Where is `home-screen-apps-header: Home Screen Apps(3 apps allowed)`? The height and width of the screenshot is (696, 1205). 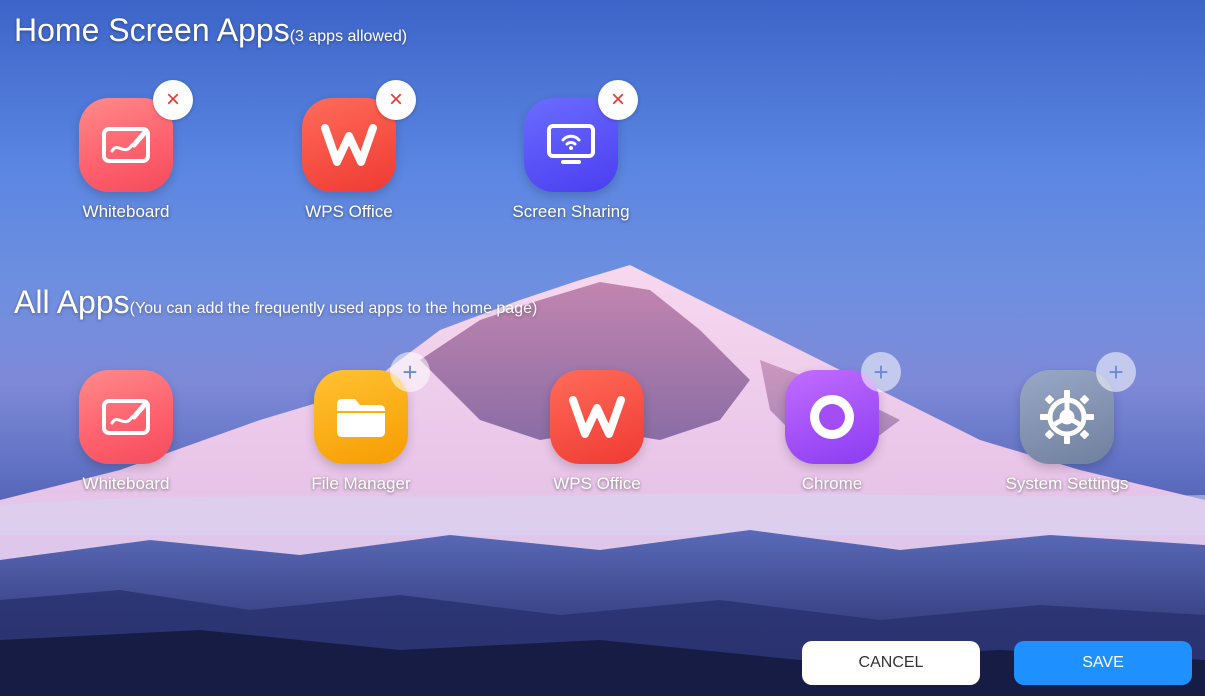
home-screen-apps-header: Home Screen Apps(3 apps allowed) is located at coordinates (210, 30).